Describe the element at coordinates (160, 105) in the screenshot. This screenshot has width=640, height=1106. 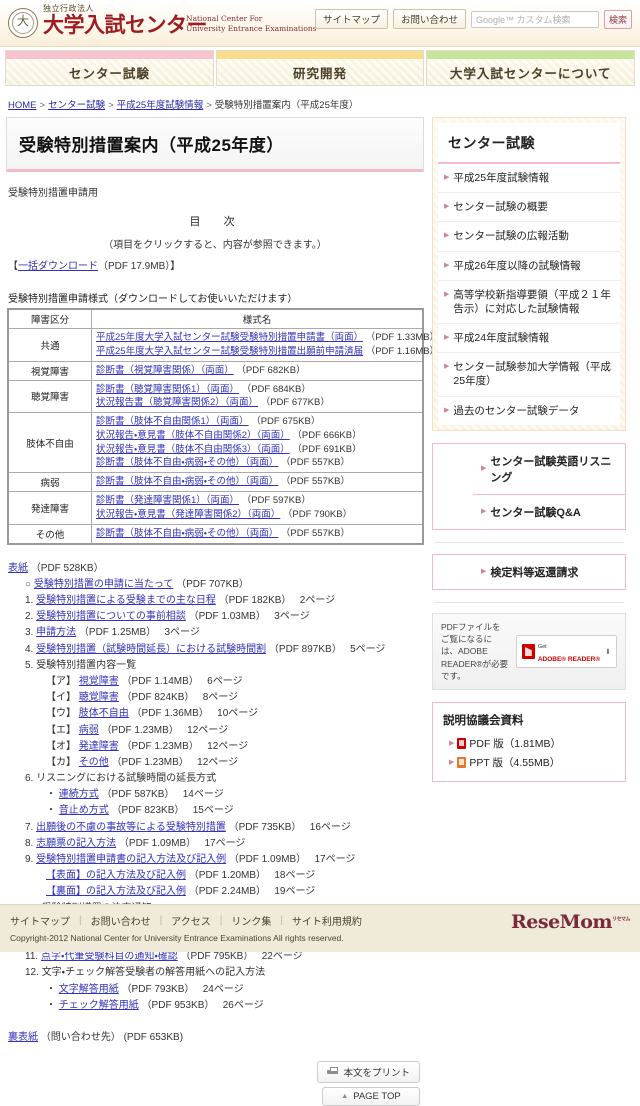
I see `breadcrumb-item-2: 平成25年度試験情報` at that location.